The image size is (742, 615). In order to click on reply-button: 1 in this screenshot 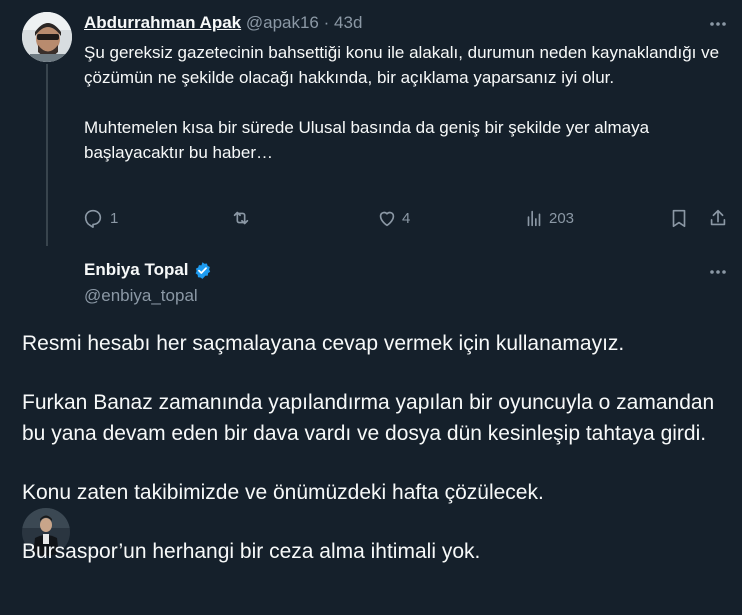, I will do `click(100, 218)`.